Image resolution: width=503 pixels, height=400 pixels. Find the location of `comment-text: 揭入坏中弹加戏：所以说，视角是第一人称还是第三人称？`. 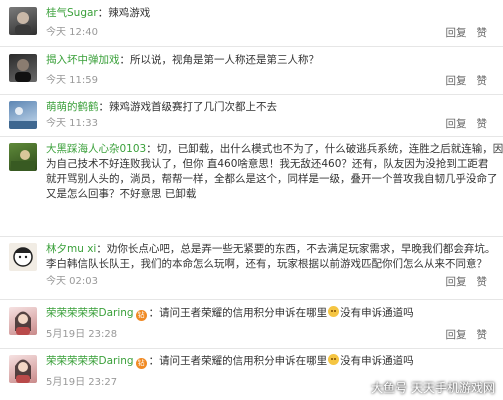

comment-text: 揭入坏中弹加戏：所以说，视角是第一人称还是第三人称？ is located at coordinates (182, 60).